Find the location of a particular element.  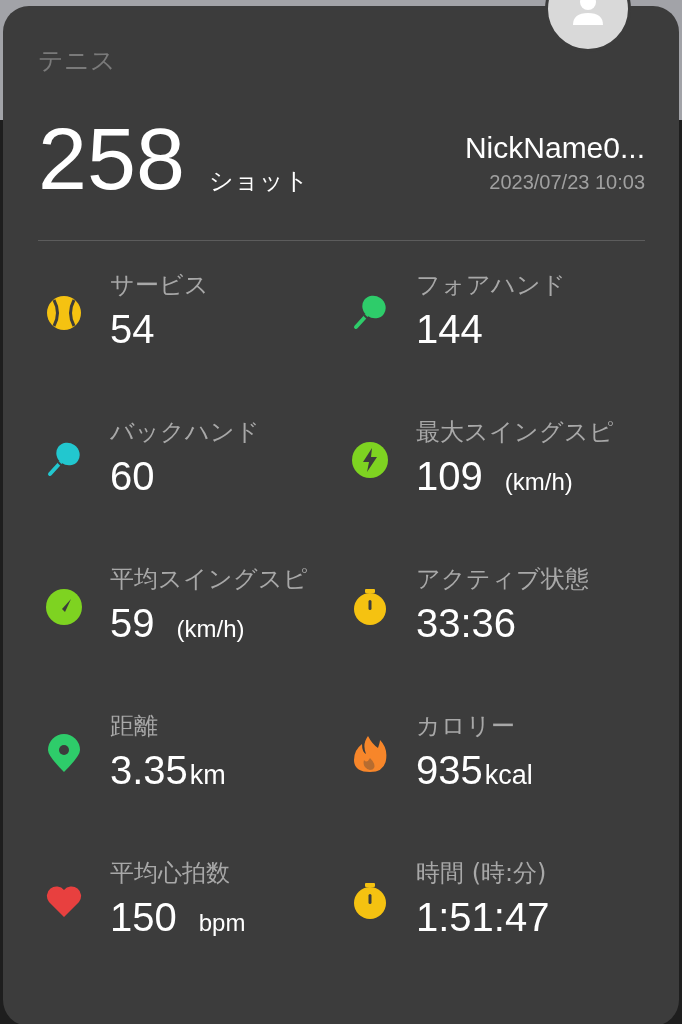

stat-value: 3.35 is located at coordinates (149, 770).